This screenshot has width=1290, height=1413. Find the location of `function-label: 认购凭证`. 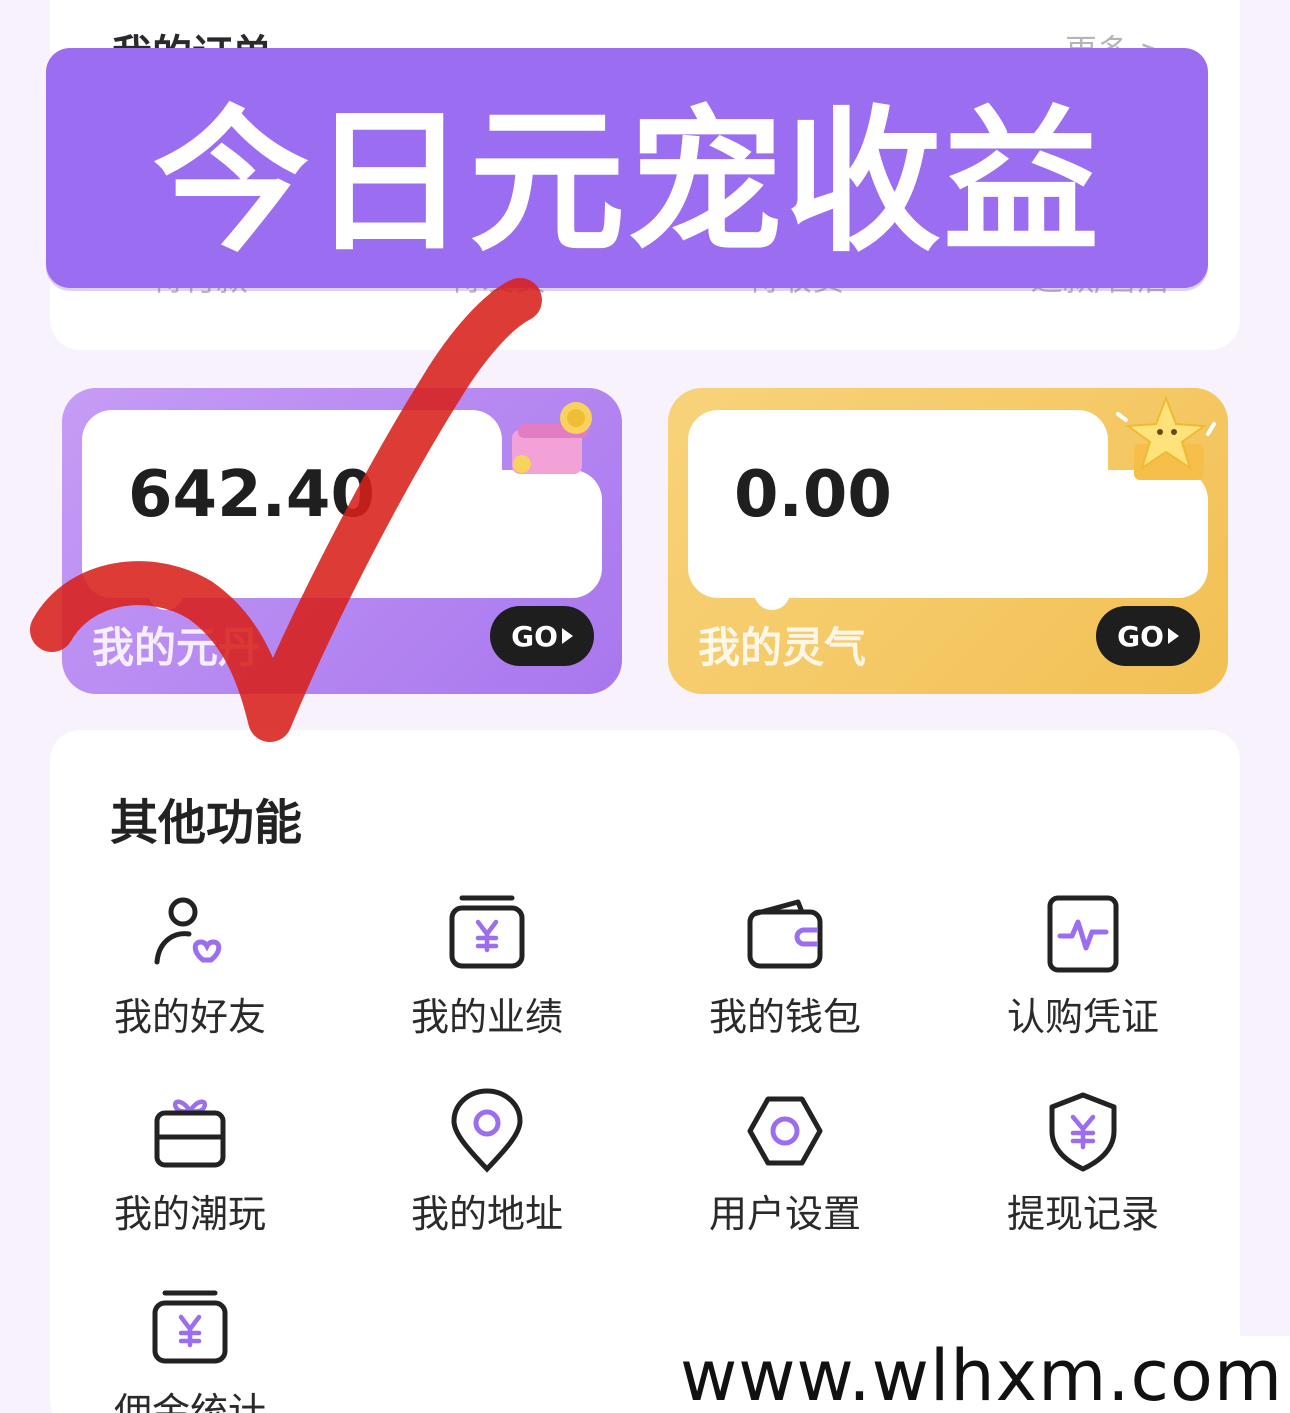

function-label: 认购凭证 is located at coordinates (1082, 1017).